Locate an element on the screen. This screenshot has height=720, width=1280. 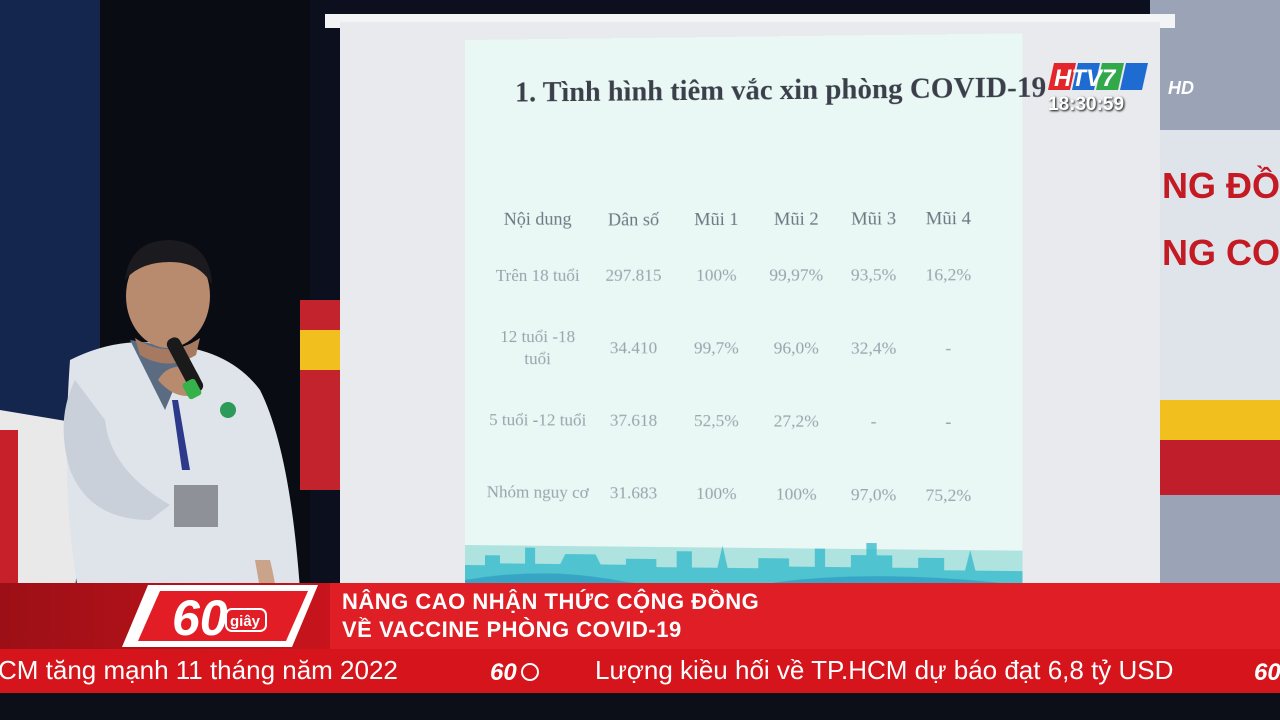
htv7-logo-text: HTV7 is located at coordinates (1085, 78).